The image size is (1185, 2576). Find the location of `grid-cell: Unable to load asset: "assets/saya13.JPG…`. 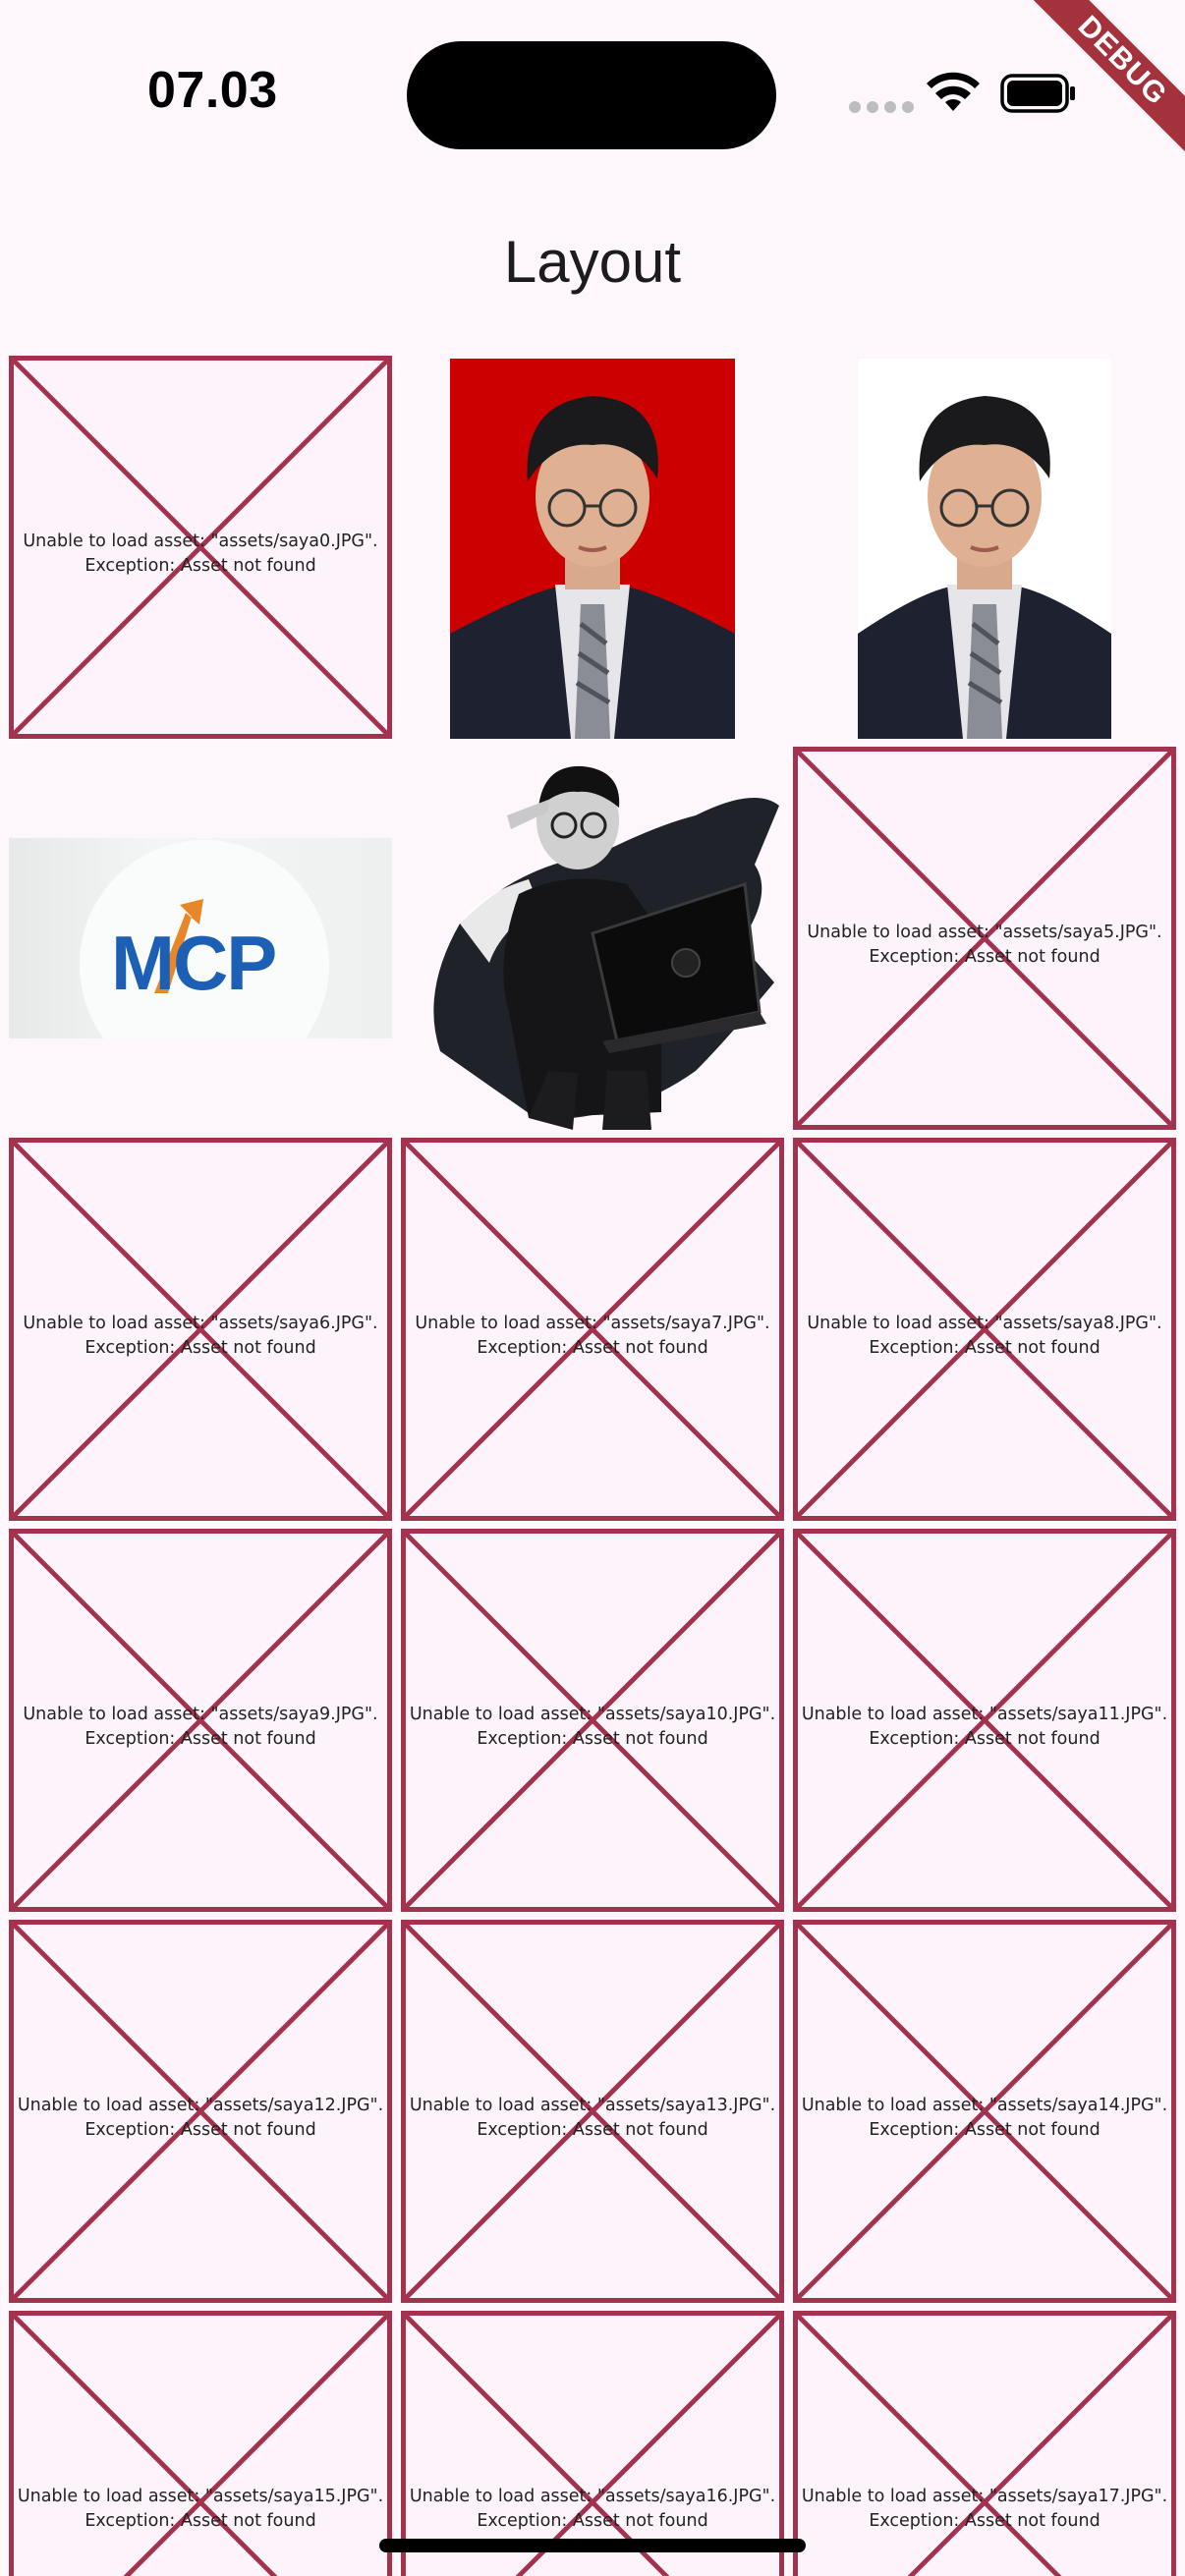

grid-cell: Unable to load asset: "assets/saya13.JPG… is located at coordinates (592, 2111).